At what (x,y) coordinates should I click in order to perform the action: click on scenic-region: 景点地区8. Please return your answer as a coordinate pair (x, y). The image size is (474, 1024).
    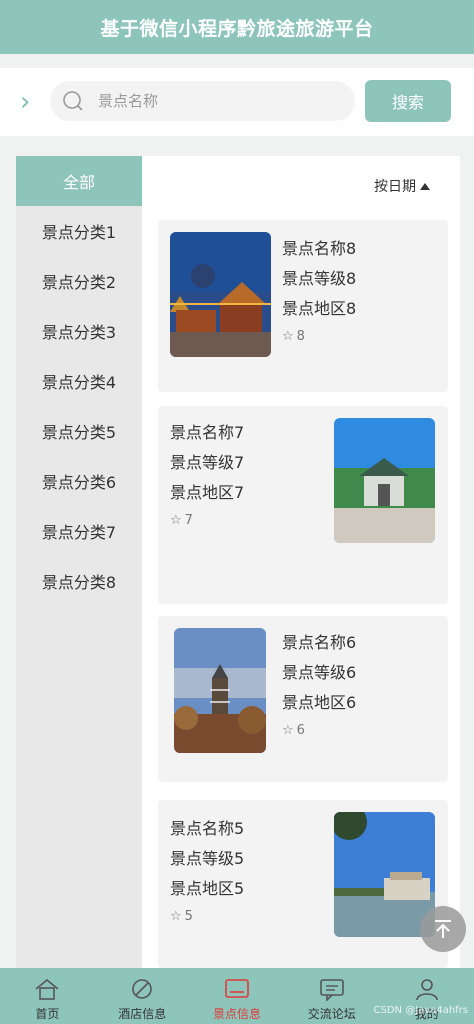
    Looking at the image, I should click on (319, 308).